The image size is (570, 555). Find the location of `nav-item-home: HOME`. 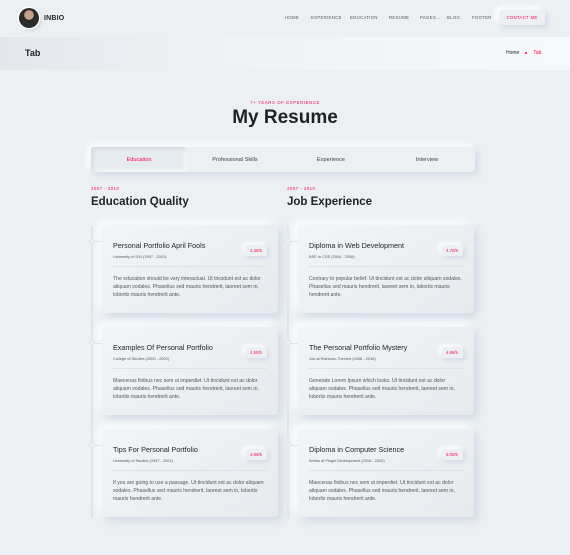

nav-item-home: HOME is located at coordinates (292, 17).